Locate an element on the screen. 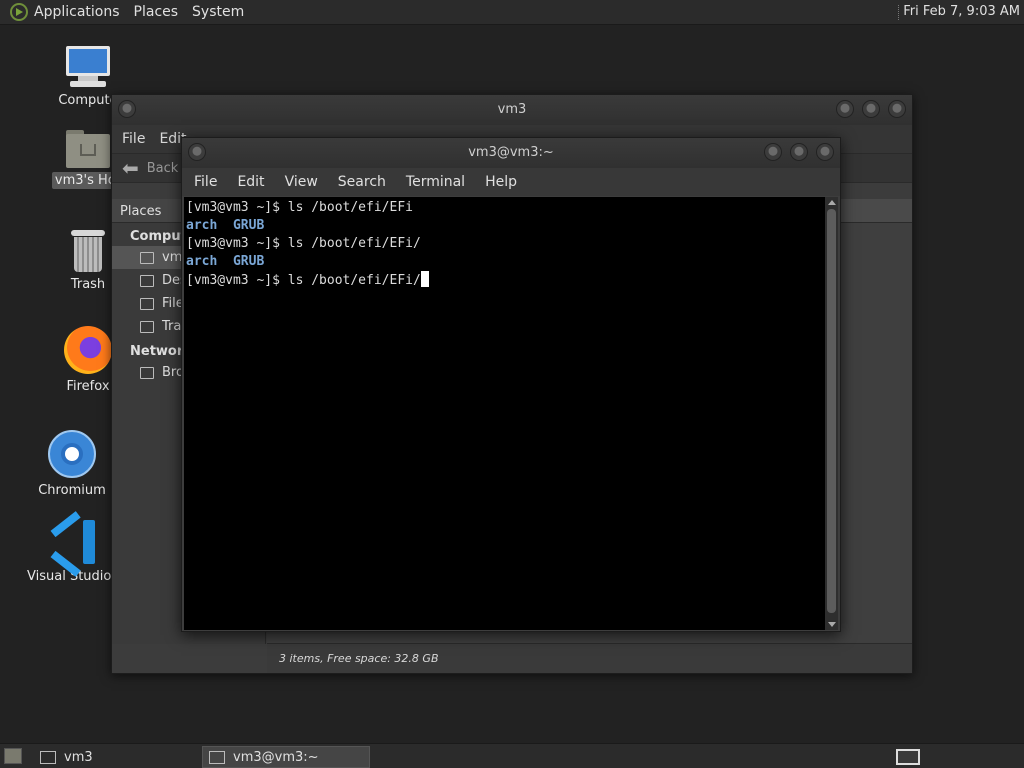 The image size is (1024, 768). taskbar-item-label: vm3@vm3:~ is located at coordinates (276, 757).